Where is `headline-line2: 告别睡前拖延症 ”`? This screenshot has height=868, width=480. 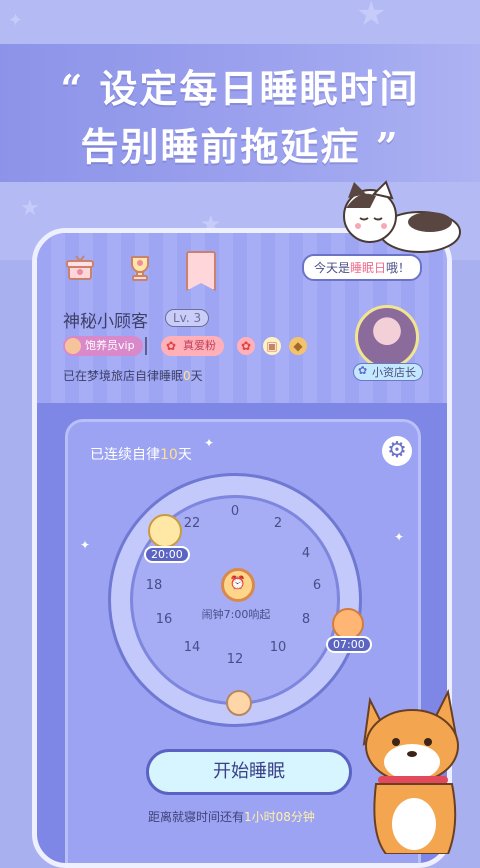 headline-line2: 告别睡前拖延症 ” is located at coordinates (240, 146).